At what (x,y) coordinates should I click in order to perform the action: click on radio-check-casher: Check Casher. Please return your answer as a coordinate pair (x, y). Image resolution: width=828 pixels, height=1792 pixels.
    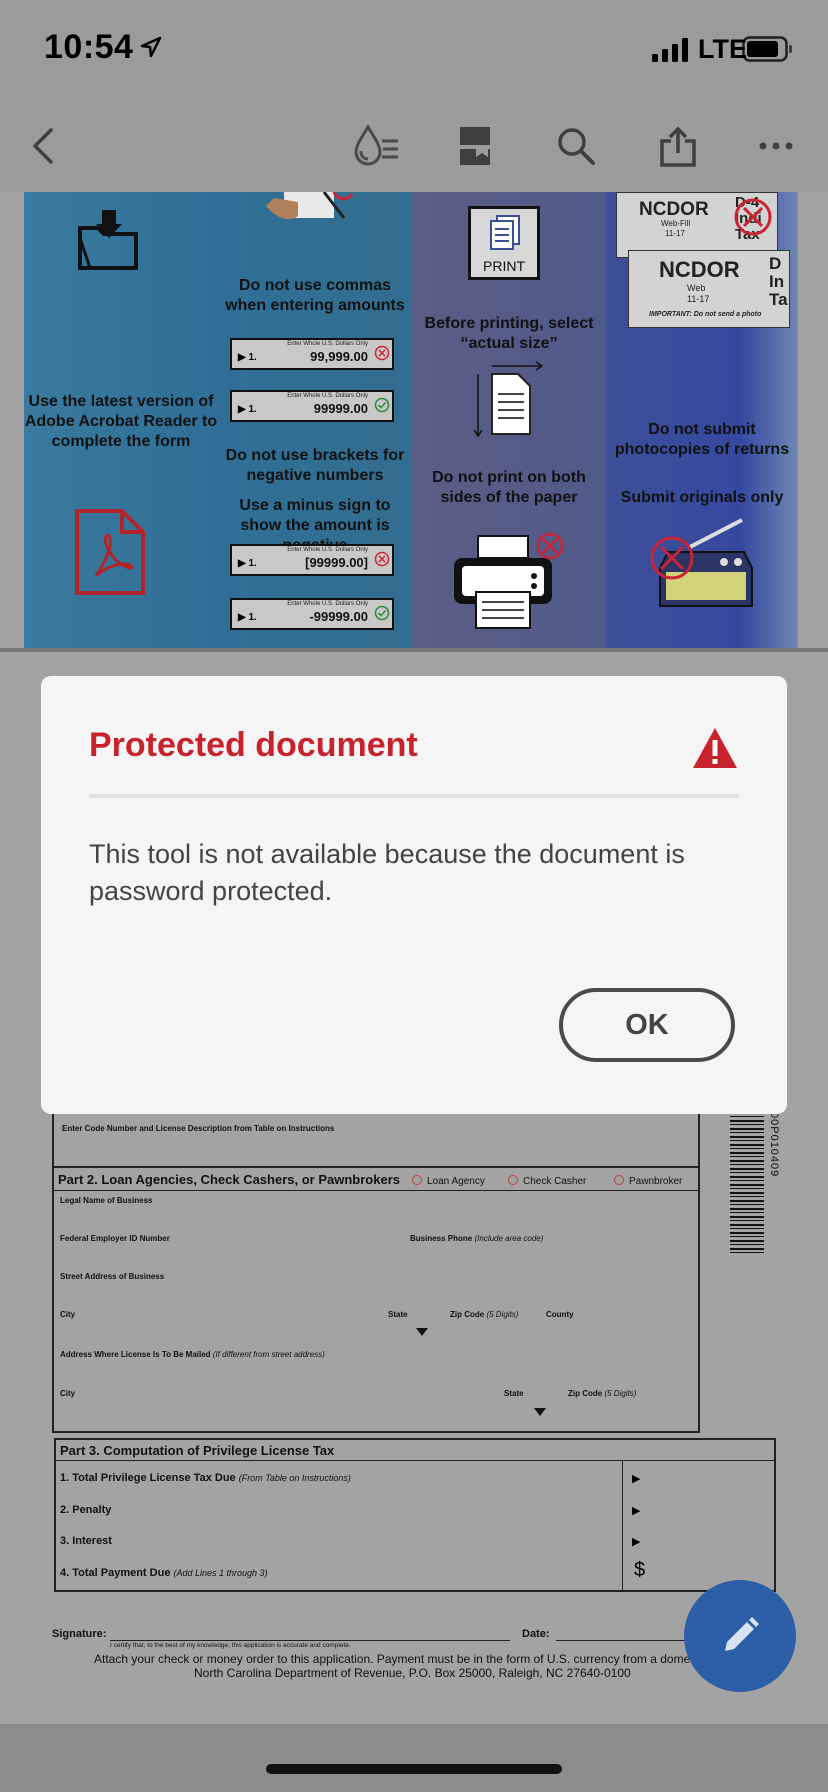
    Looking at the image, I should click on (547, 1181).